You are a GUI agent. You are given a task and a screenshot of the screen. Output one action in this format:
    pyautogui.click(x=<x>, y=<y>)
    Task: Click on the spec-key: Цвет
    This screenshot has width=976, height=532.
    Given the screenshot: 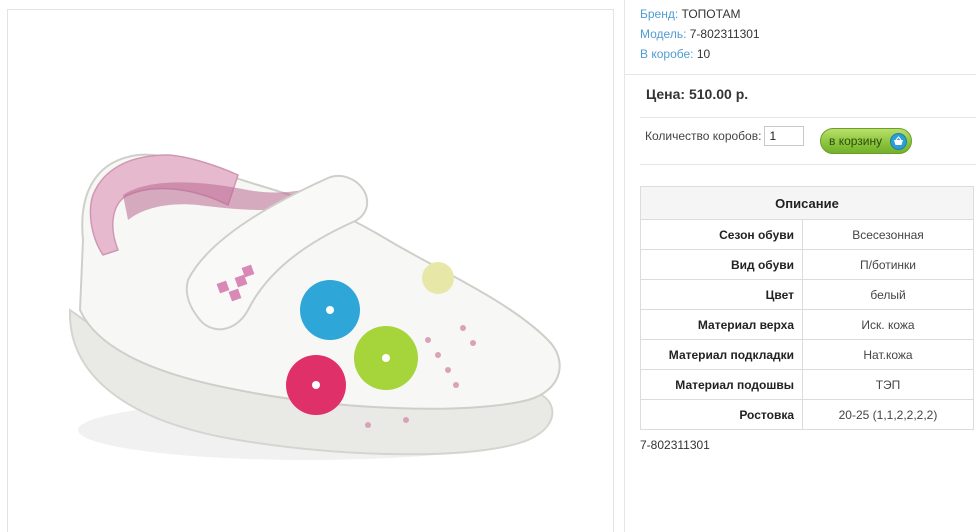 What is the action you would take?
    pyautogui.click(x=721, y=294)
    